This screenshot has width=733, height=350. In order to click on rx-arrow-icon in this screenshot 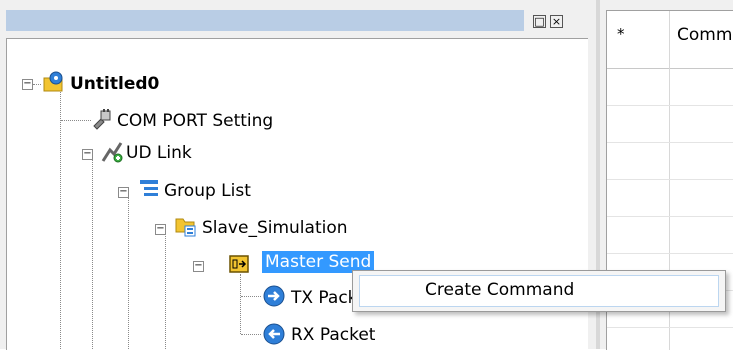, I will do `click(274, 334)`.